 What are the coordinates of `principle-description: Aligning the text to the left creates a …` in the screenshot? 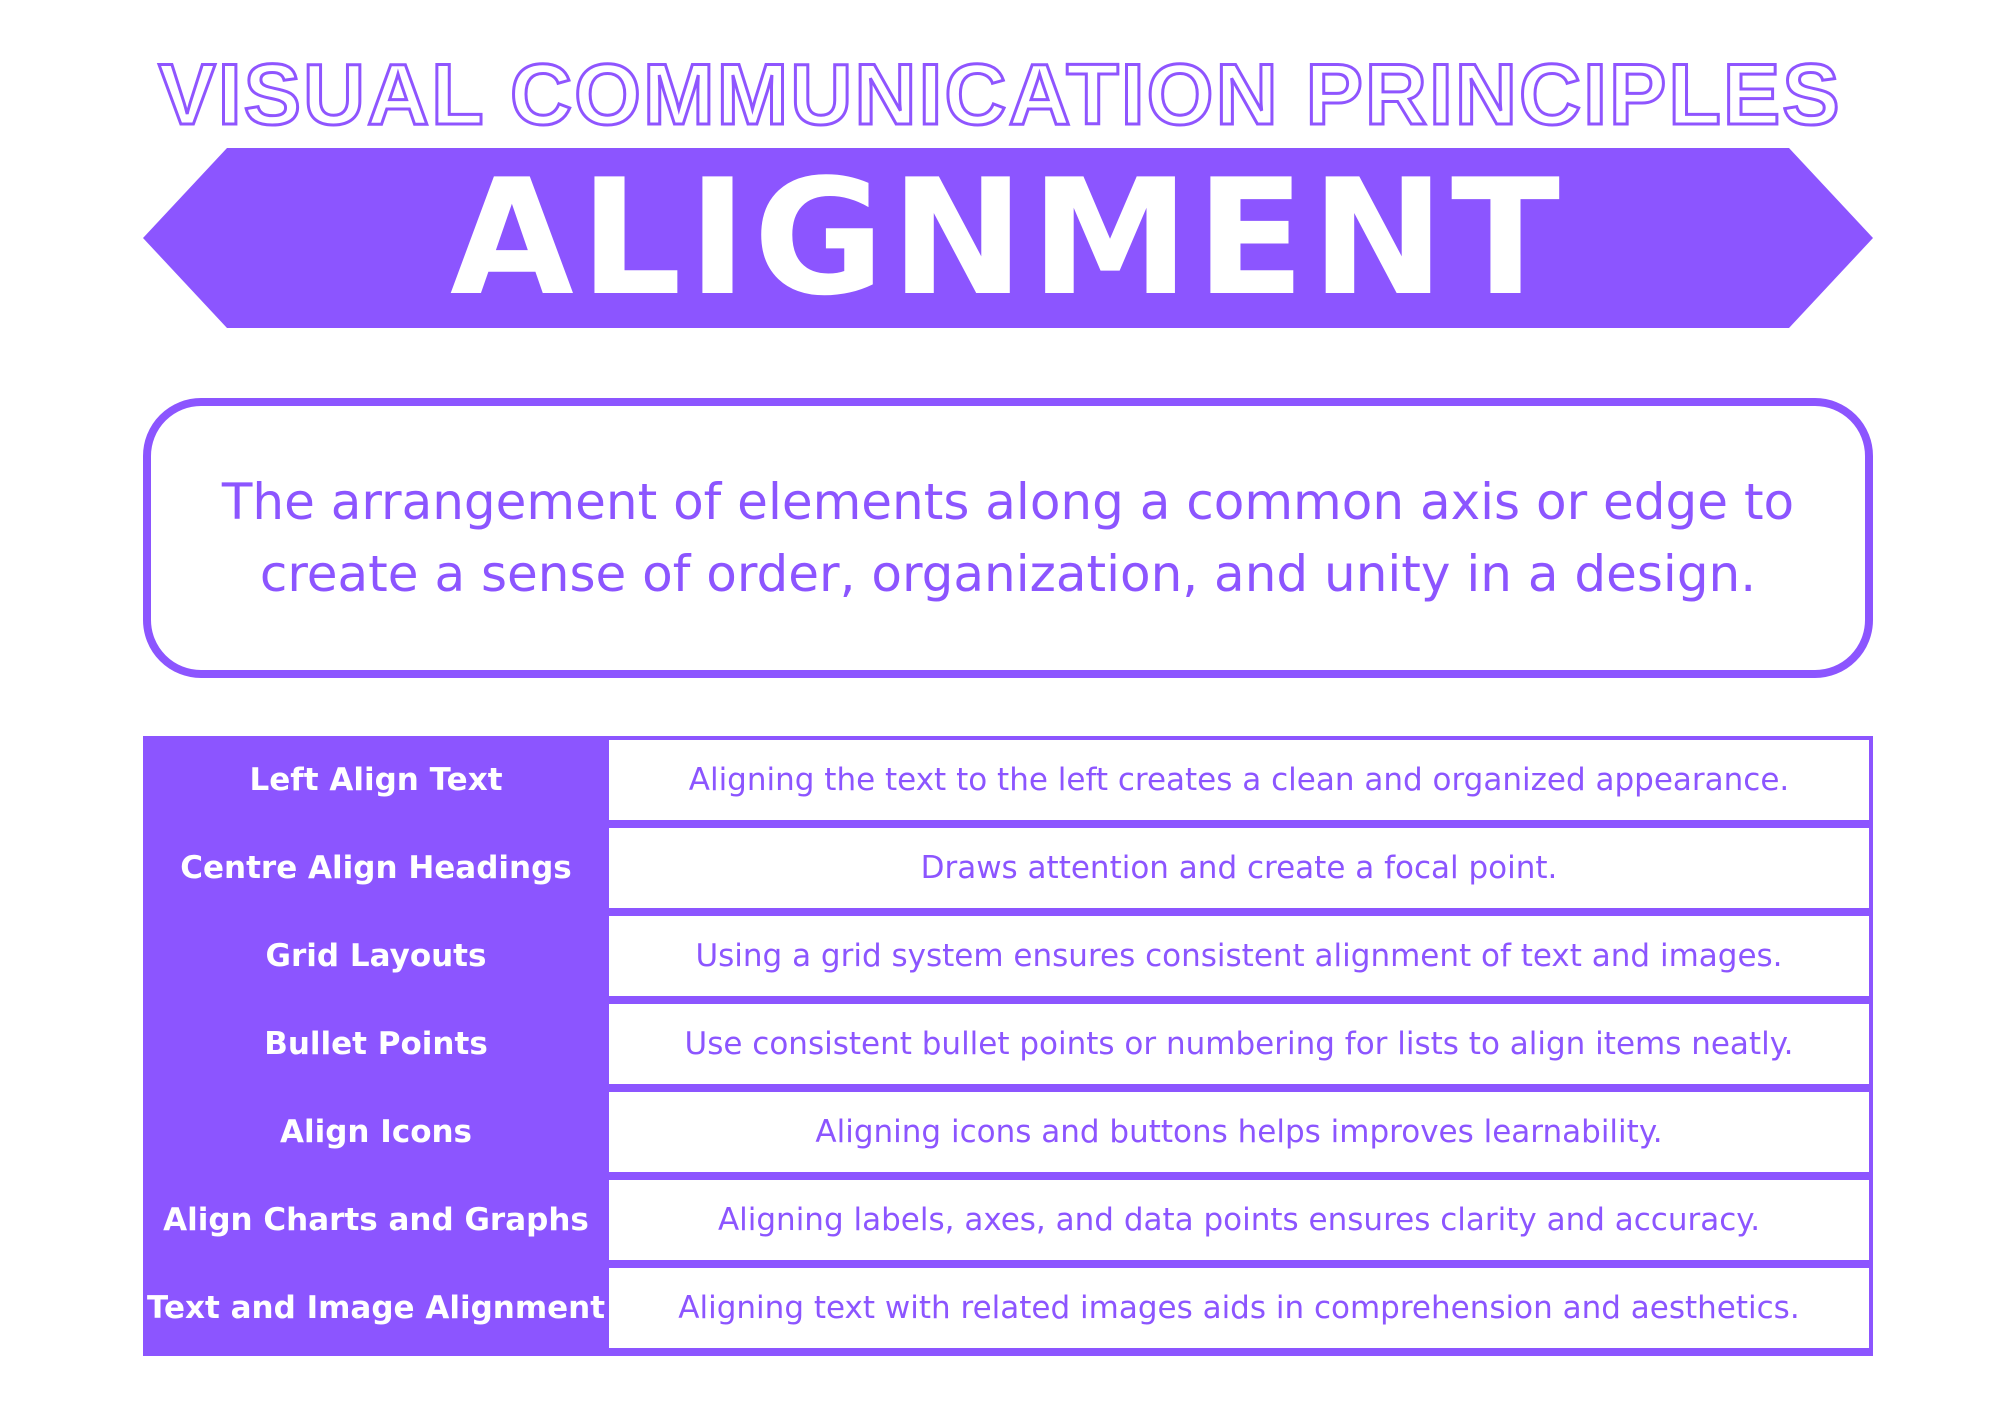 It's located at (1239, 780).